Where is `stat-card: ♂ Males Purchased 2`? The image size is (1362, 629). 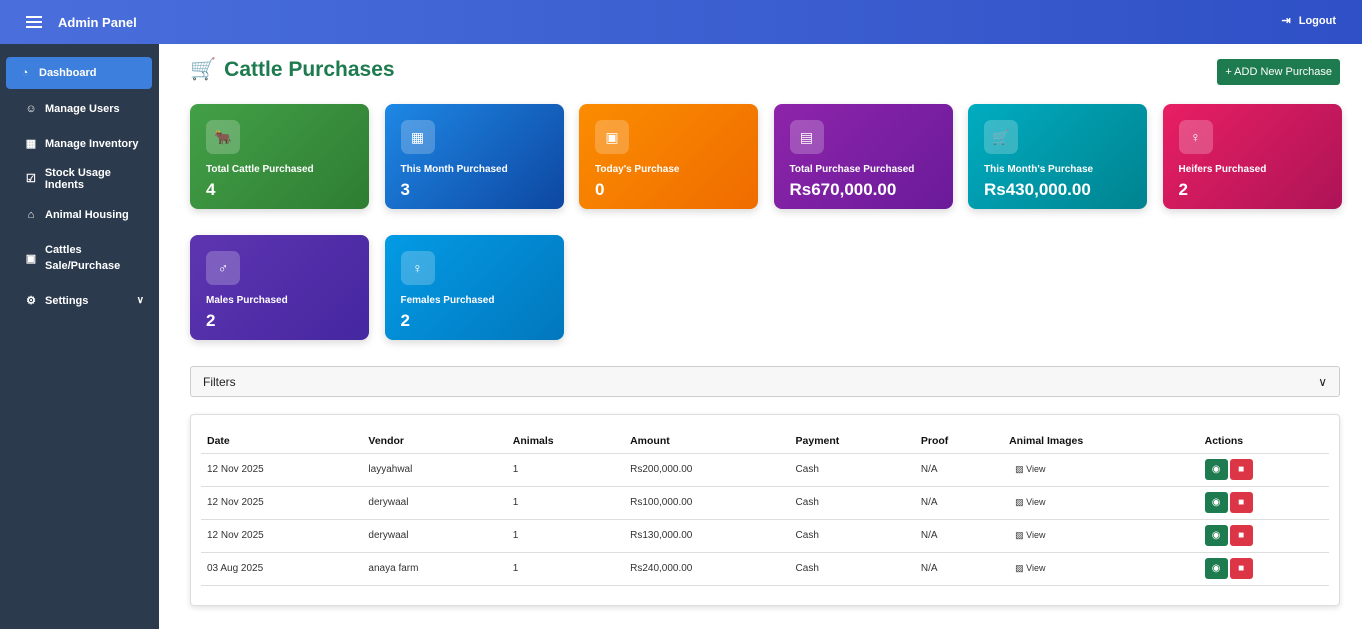 stat-card: ♂ Males Purchased 2 is located at coordinates (279, 287).